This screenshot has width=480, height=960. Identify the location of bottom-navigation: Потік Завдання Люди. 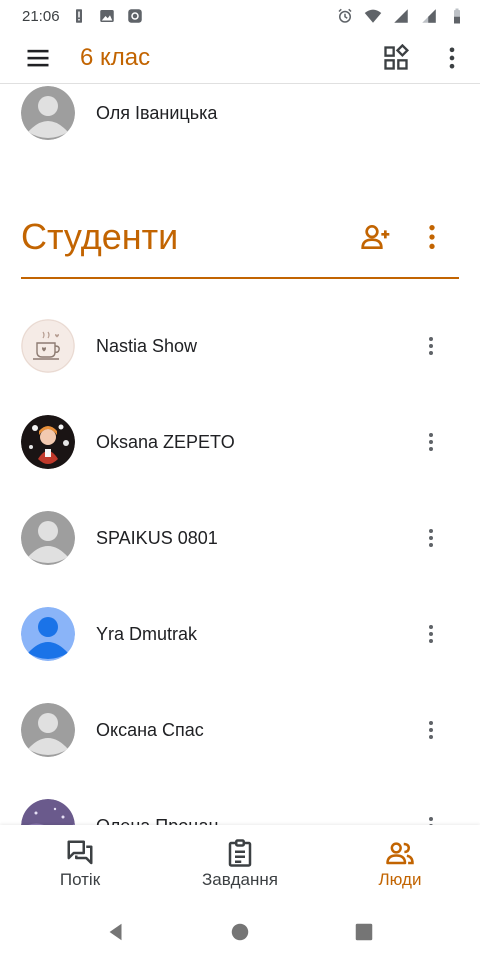
(240, 864).